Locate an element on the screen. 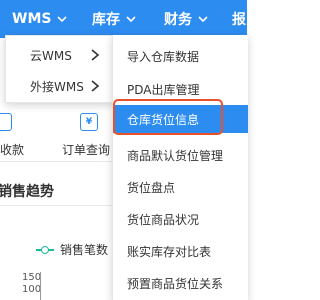 This screenshot has height=300, width=320. yen-icon: ¥ is located at coordinates (89, 122).